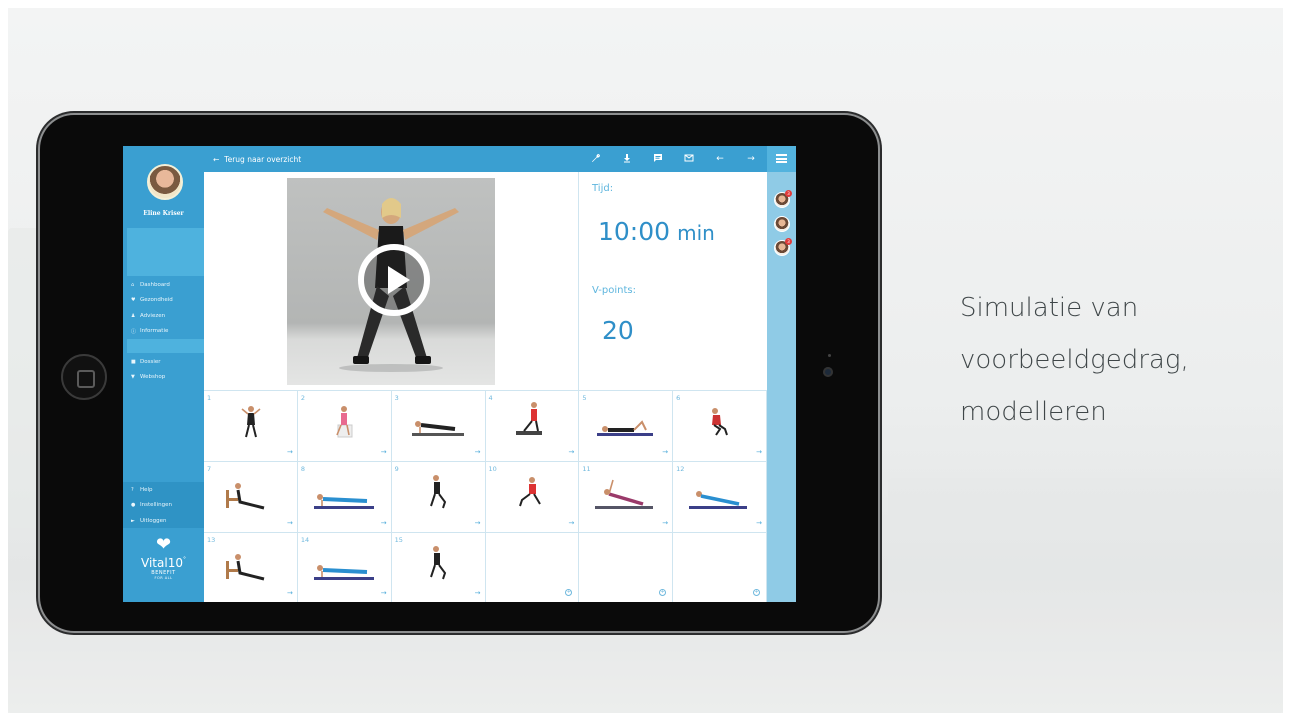 This screenshot has width=1290, height=721. What do you see at coordinates (596, 159) in the screenshot?
I see `wrench-icon` at bounding box center [596, 159].